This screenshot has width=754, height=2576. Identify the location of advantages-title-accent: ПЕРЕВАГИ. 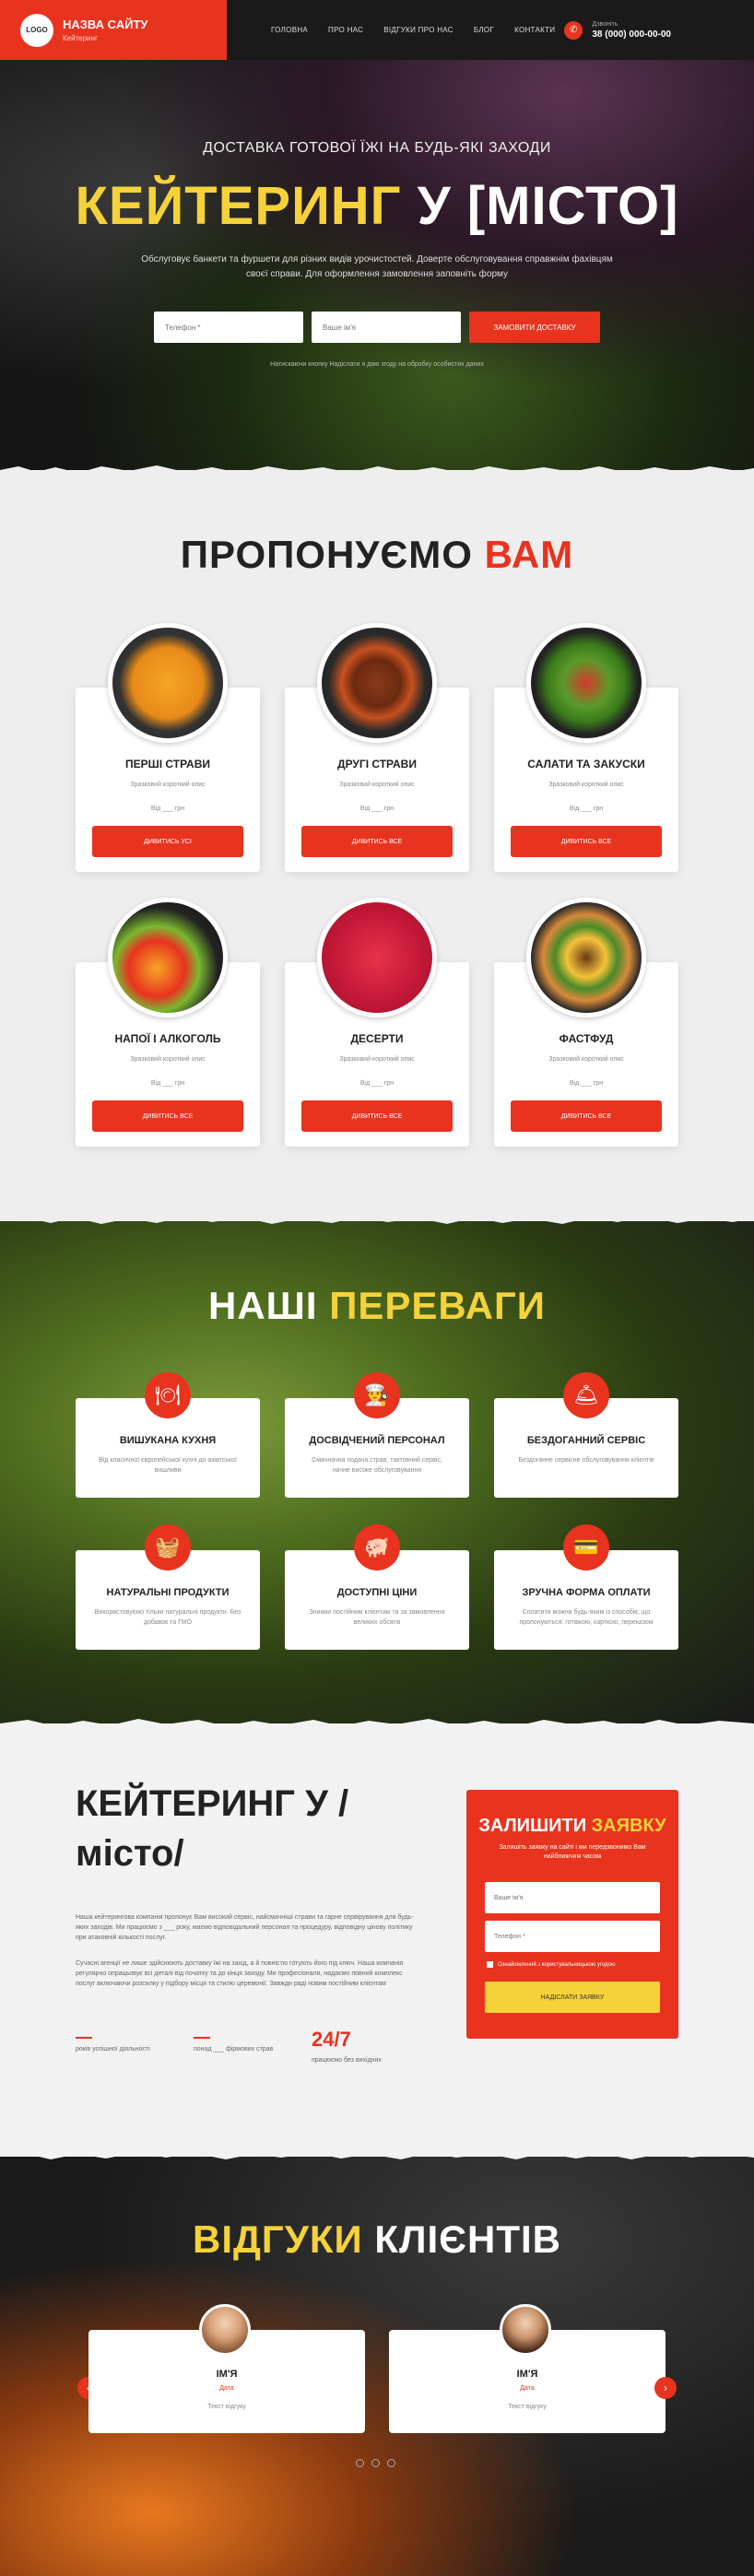
(437, 1305).